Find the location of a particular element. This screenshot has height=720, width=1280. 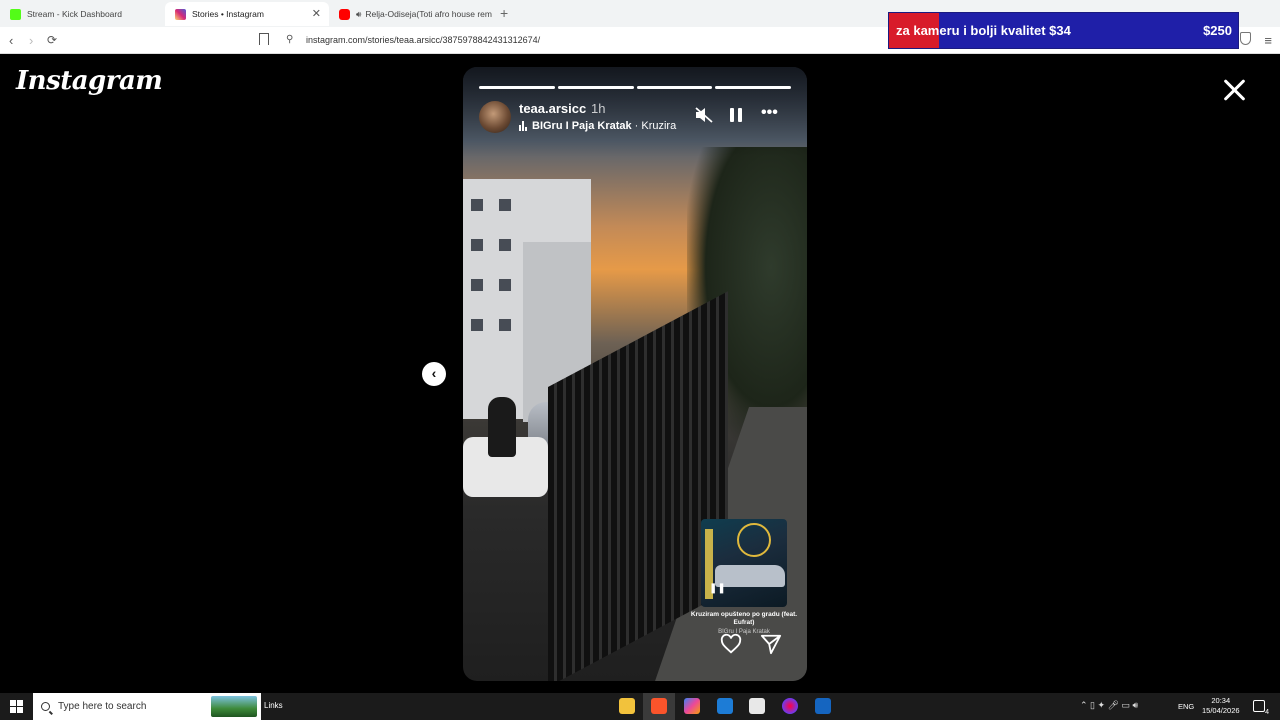

share-icon is located at coordinates (771, 644).